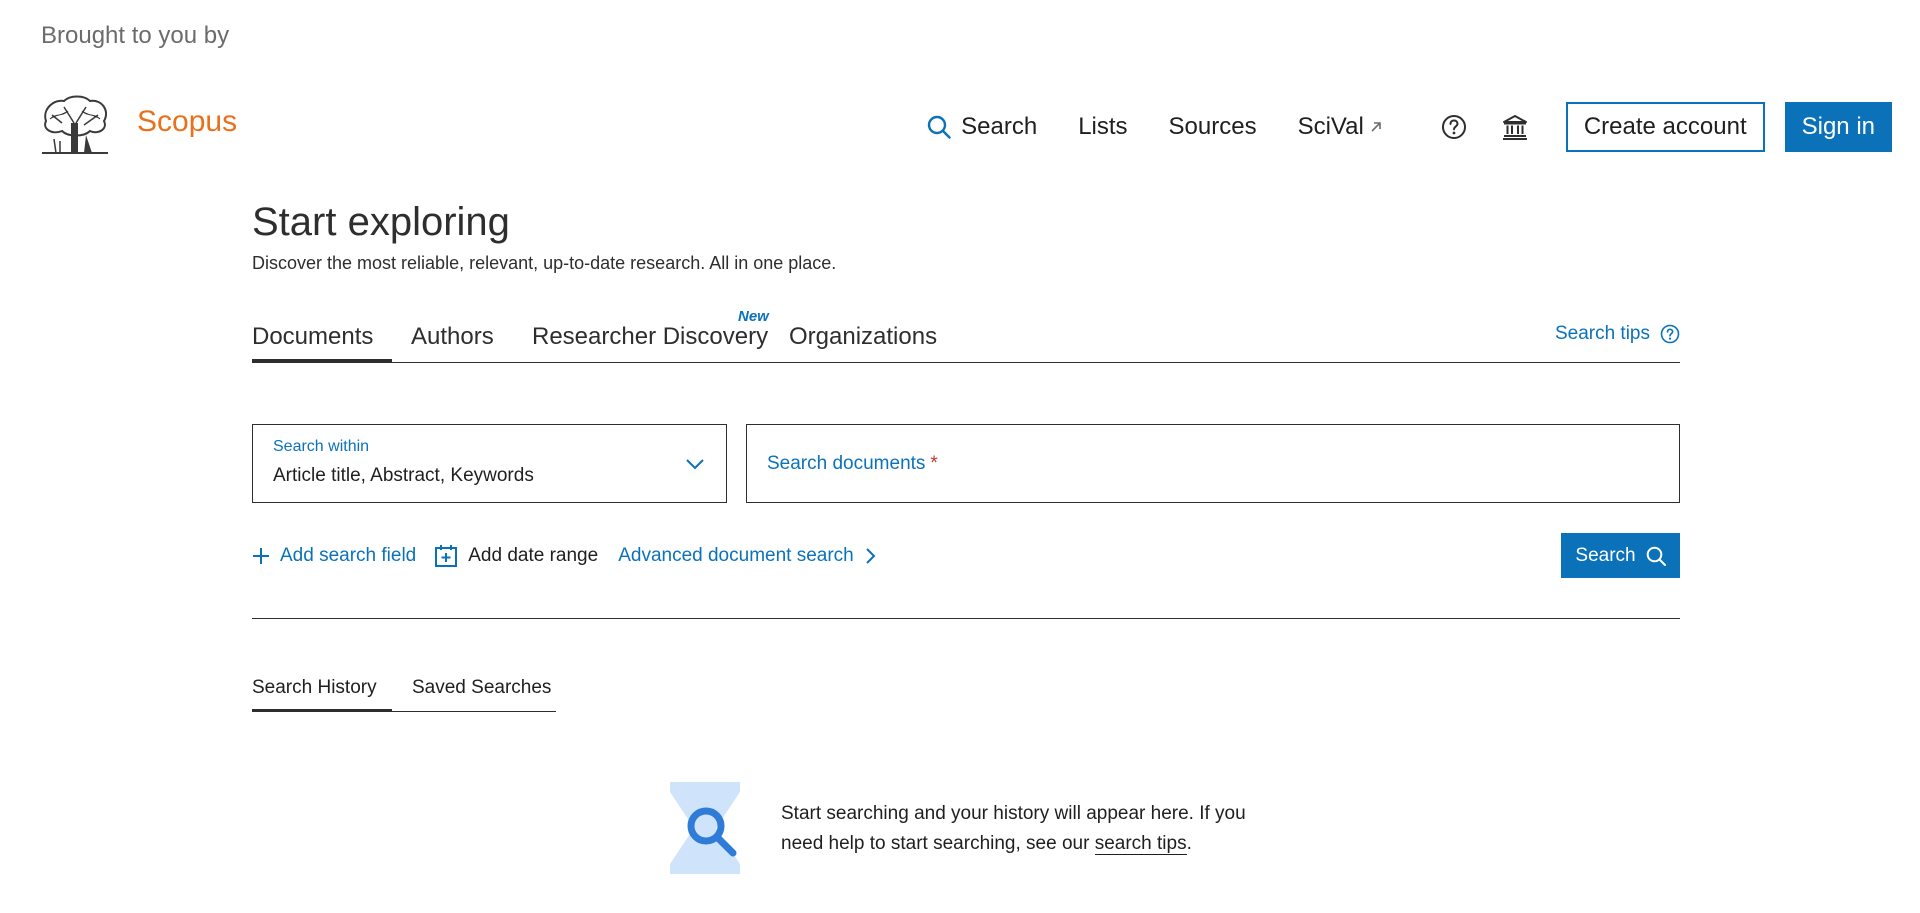 Image resolution: width=1920 pixels, height=913 pixels. What do you see at coordinates (1602, 333) in the screenshot?
I see `search-tips-label: Search tips` at bounding box center [1602, 333].